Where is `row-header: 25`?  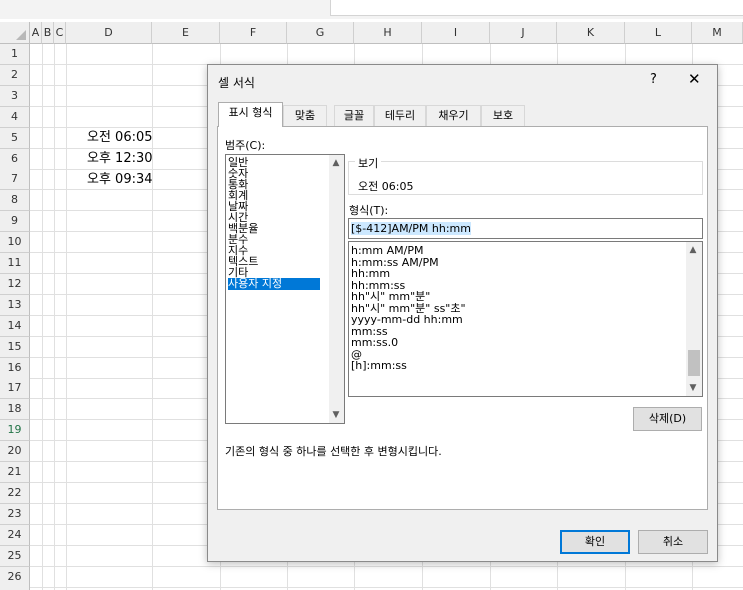 row-header: 25 is located at coordinates (15, 556).